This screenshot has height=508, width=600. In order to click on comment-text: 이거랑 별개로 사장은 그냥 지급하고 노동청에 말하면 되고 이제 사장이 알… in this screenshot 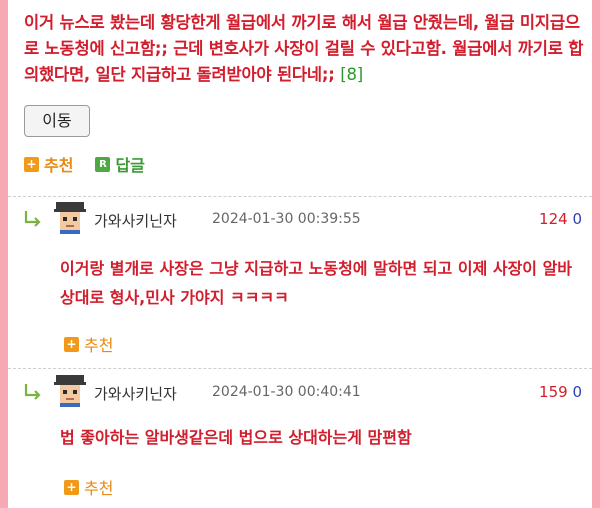, I will do `click(316, 283)`.